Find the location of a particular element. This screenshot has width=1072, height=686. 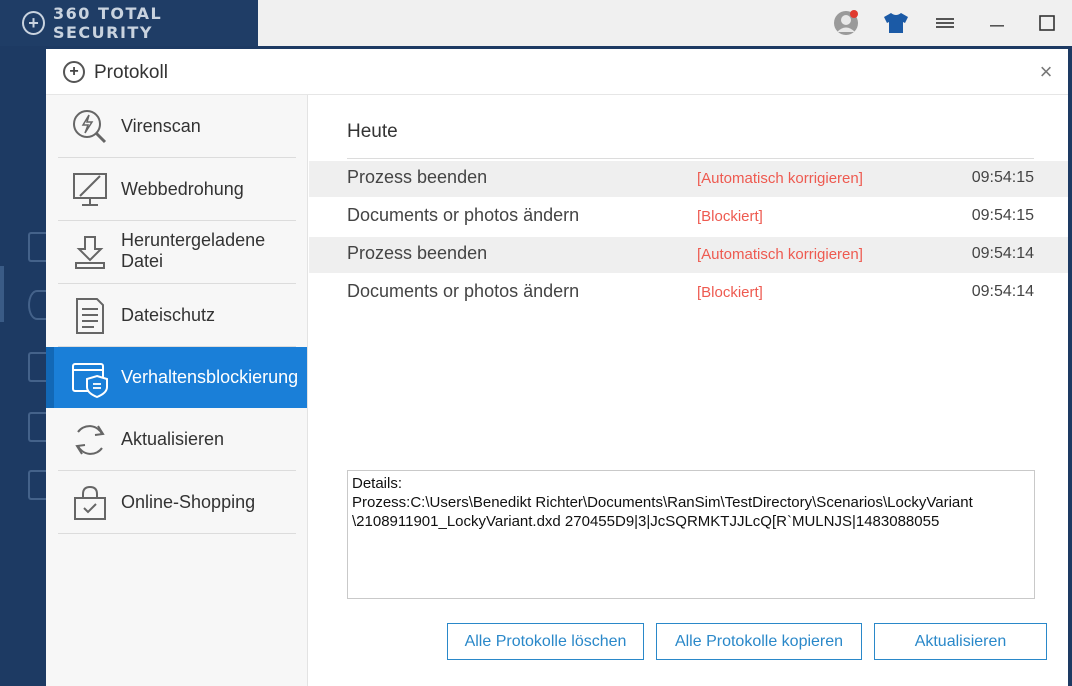

nav-item-online-shopping: Online-Shopping is located at coordinates (177, 502).